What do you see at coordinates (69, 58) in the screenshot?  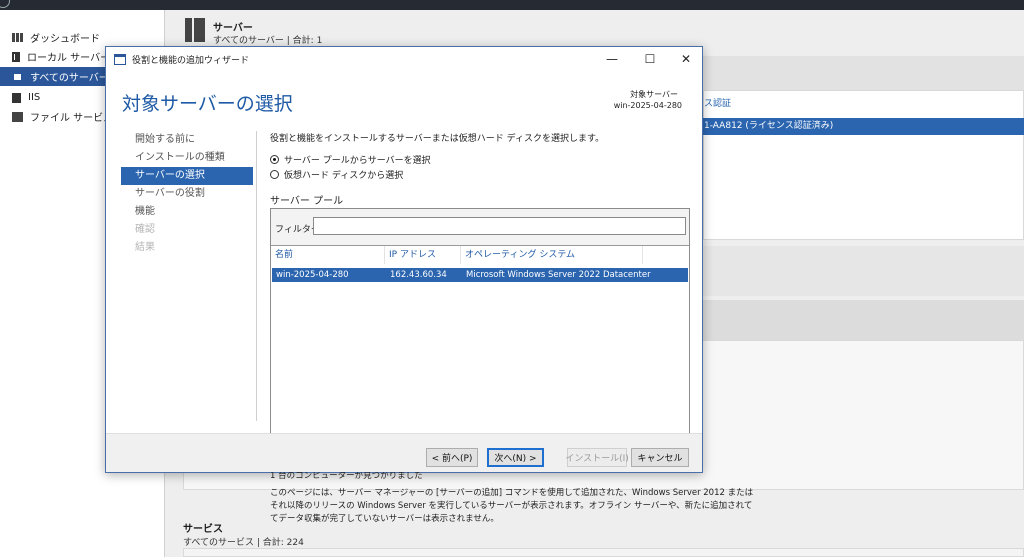 I see `sidebar-item-label: ローカル サーバー` at bounding box center [69, 58].